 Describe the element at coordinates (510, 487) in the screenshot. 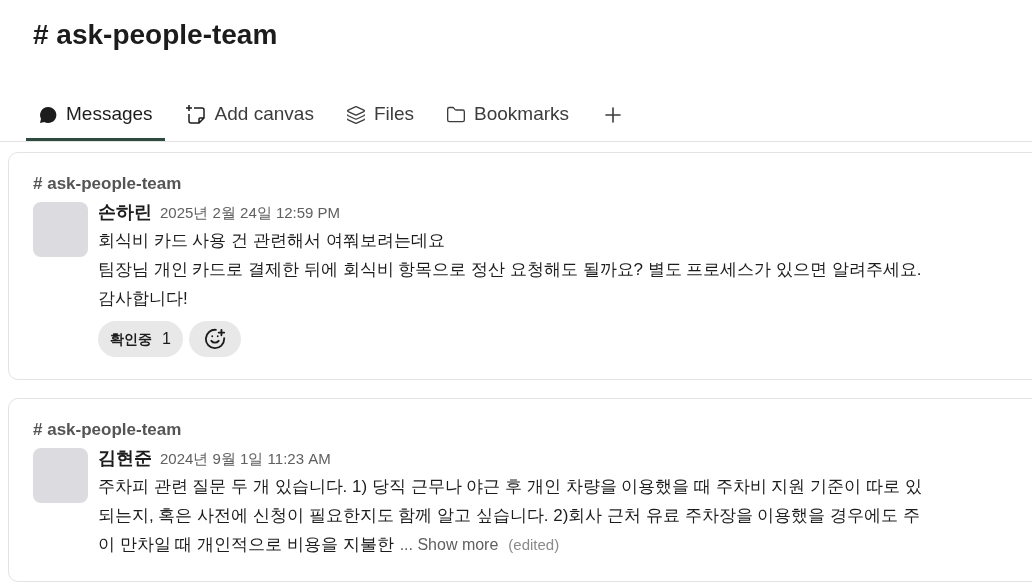

I see `message-line: 주차피 관련 질문 두 개 있습니다. 1) 당직 근무나 야근 후 개인 차량을 이용했을 때 주차비 지원 기준이 따로 있` at that location.